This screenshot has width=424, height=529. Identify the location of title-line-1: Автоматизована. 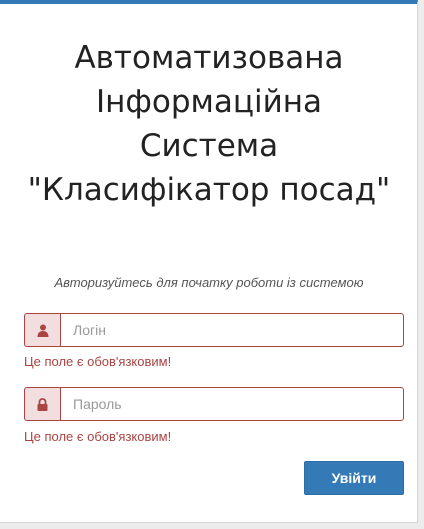
(209, 58).